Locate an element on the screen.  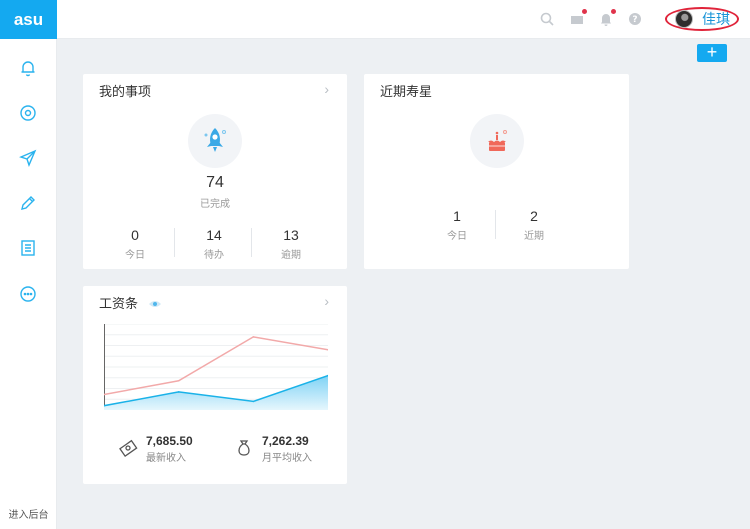
stat-label: 逾期 is located at coordinates (291, 255).